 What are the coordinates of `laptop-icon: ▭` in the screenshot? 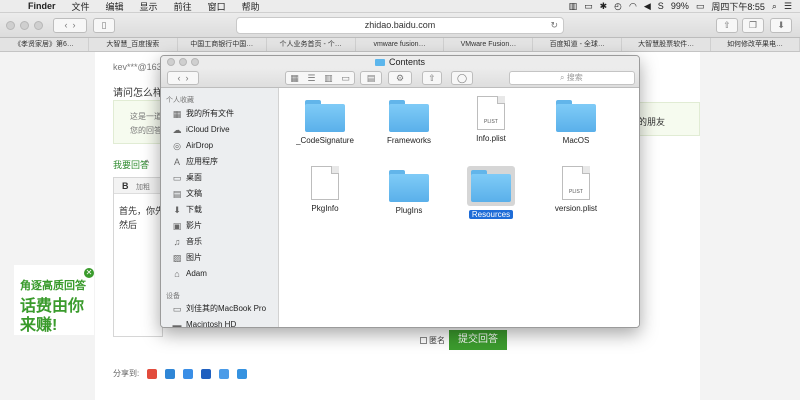 It's located at (177, 308).